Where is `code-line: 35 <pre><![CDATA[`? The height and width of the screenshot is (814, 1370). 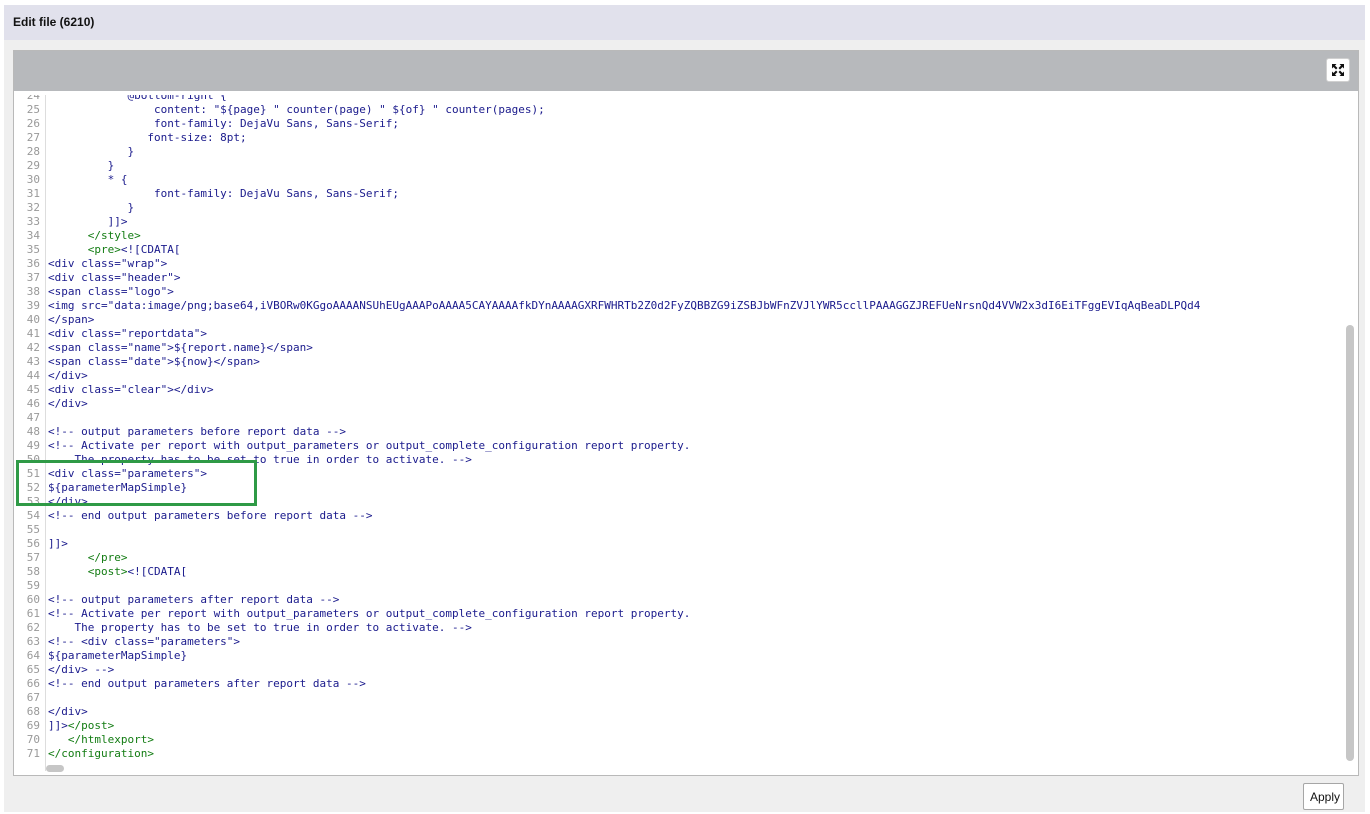
code-line: 35 <pre><![CDATA[ is located at coordinates (678, 250).